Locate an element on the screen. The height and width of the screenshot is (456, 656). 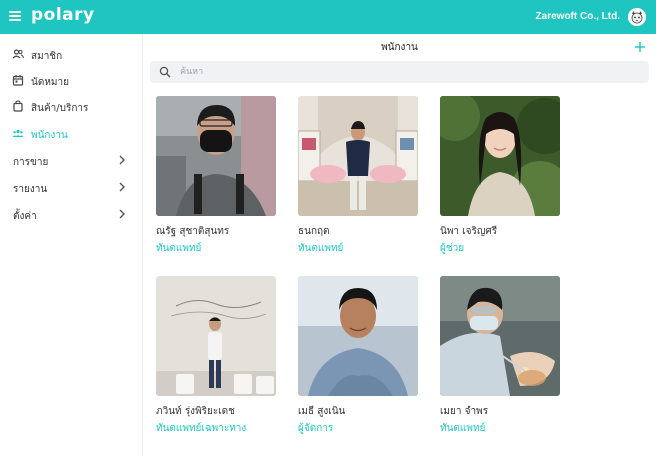
shopping-bag-icon is located at coordinates (18, 106).